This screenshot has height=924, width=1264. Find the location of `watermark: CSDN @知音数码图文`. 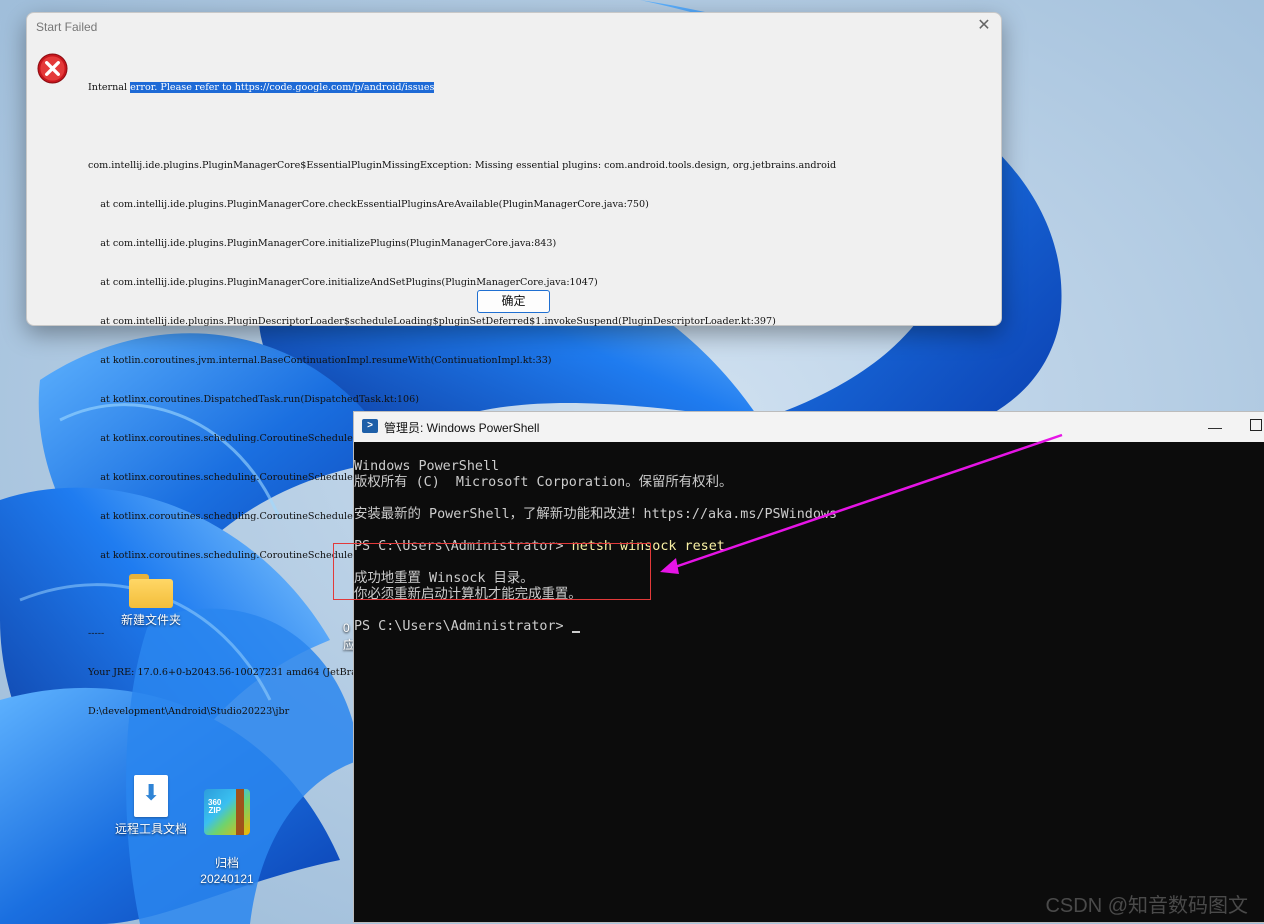

watermark: CSDN @知音数码图文 is located at coordinates (1146, 906).